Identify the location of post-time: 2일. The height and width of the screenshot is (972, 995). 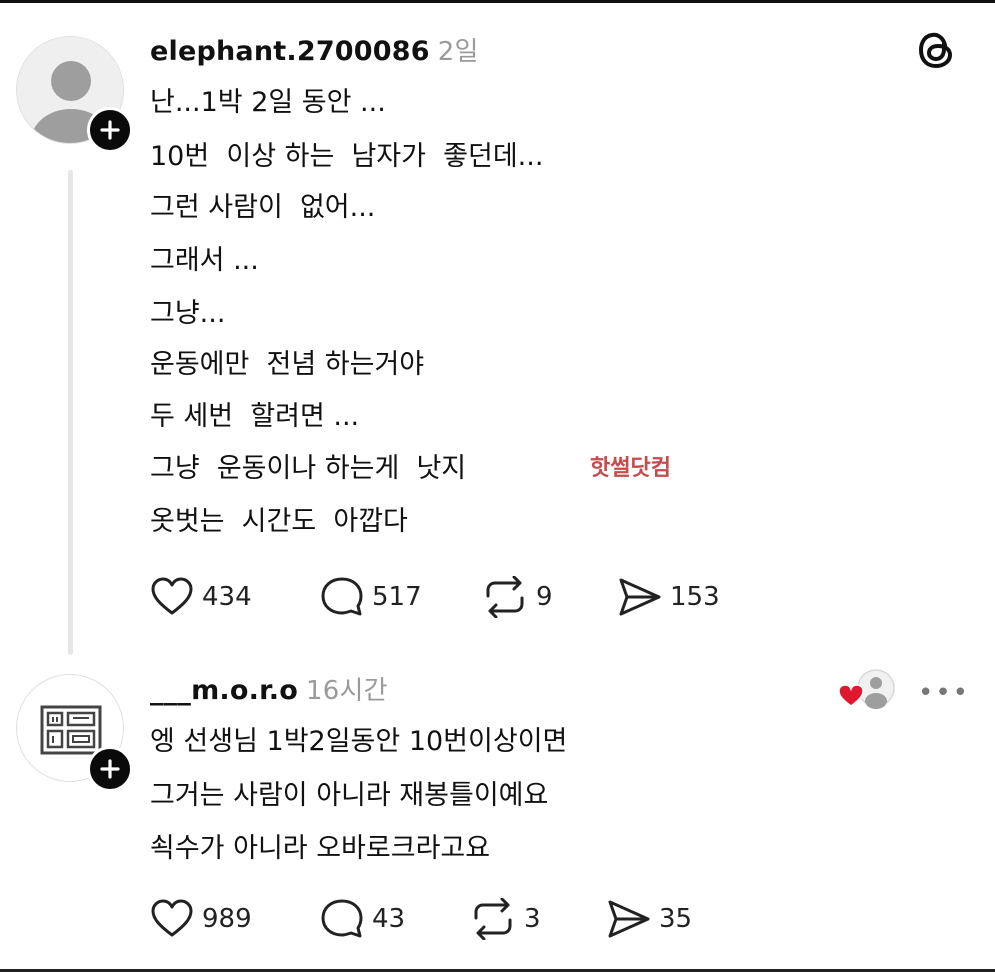
(458, 52).